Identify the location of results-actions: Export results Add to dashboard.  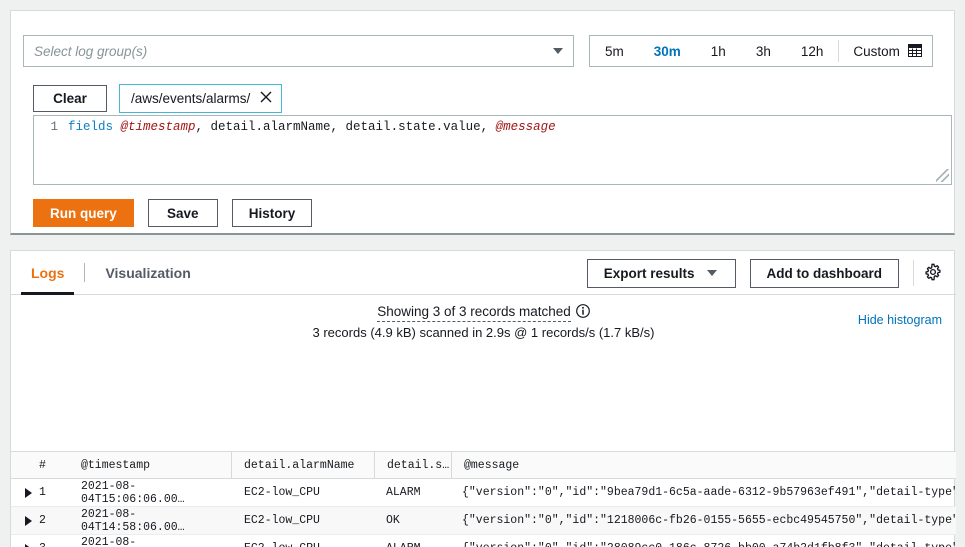
(764, 273).